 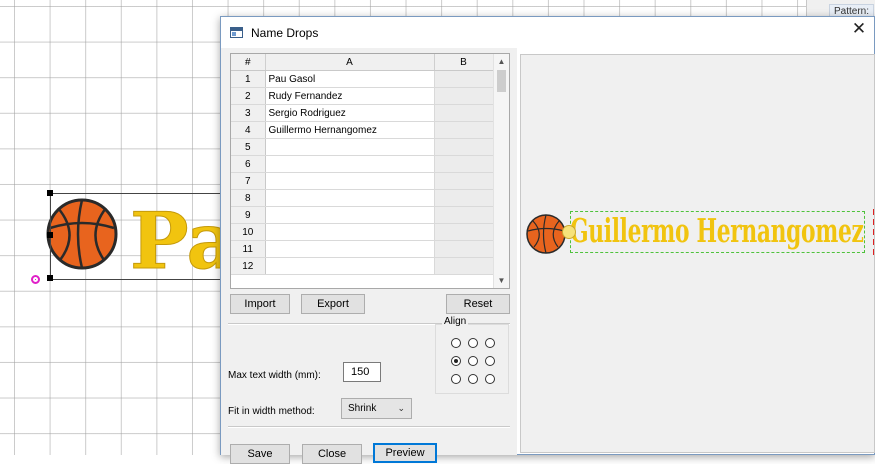 What do you see at coordinates (248, 79) in the screenshot?
I see `row-number: 1` at bounding box center [248, 79].